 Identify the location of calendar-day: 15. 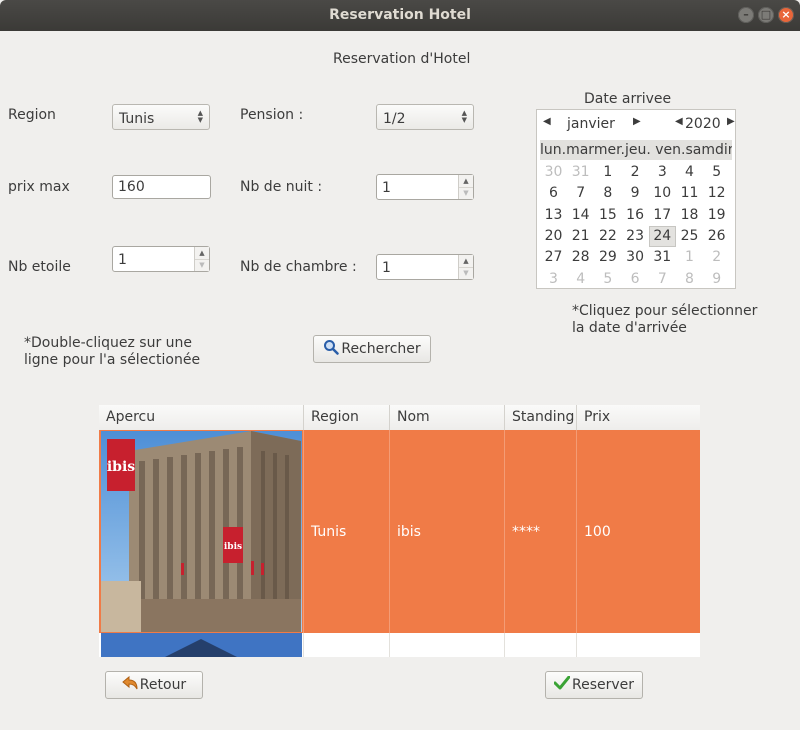
(607, 215).